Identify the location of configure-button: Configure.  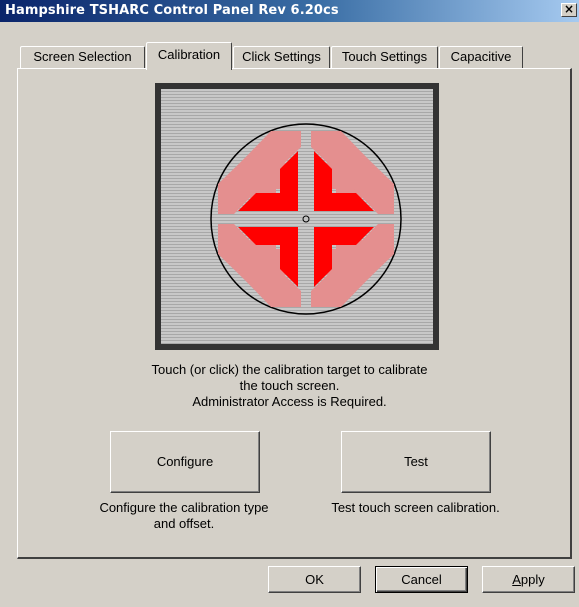
(185, 462).